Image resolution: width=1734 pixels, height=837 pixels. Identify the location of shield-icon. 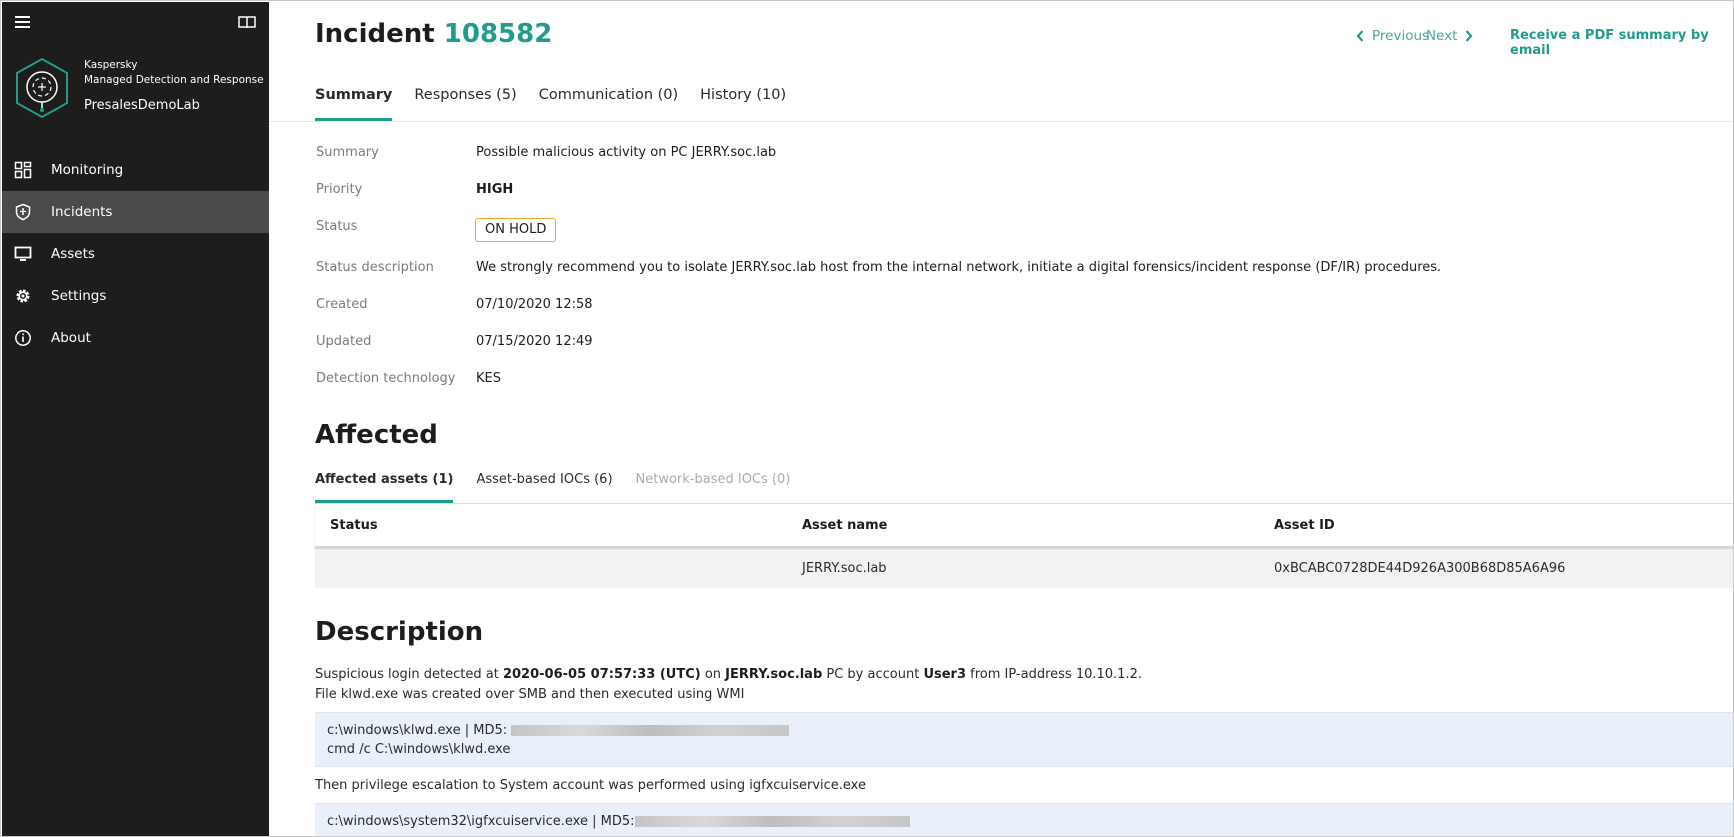
(23, 212).